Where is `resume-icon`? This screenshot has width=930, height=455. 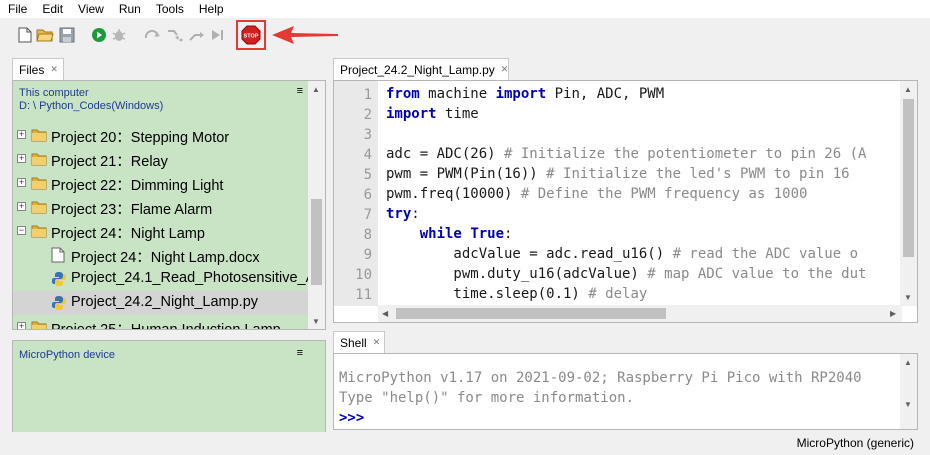 resume-icon is located at coordinates (217, 35).